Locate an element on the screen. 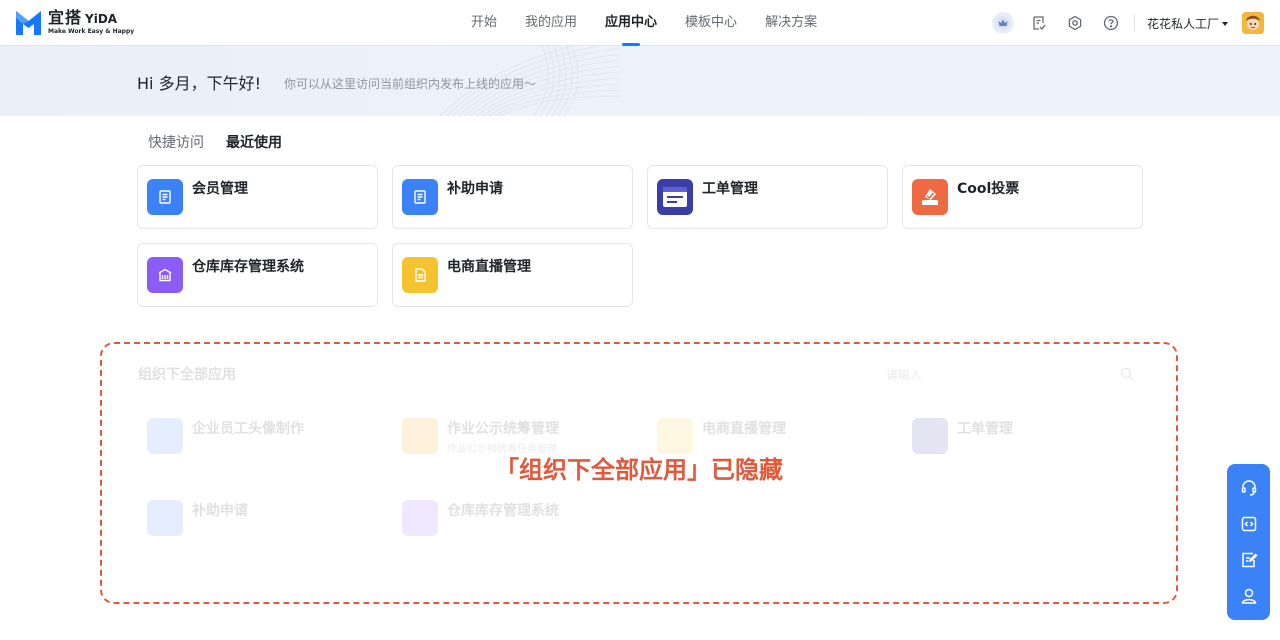  app-card: 会员管理 is located at coordinates (257, 197).